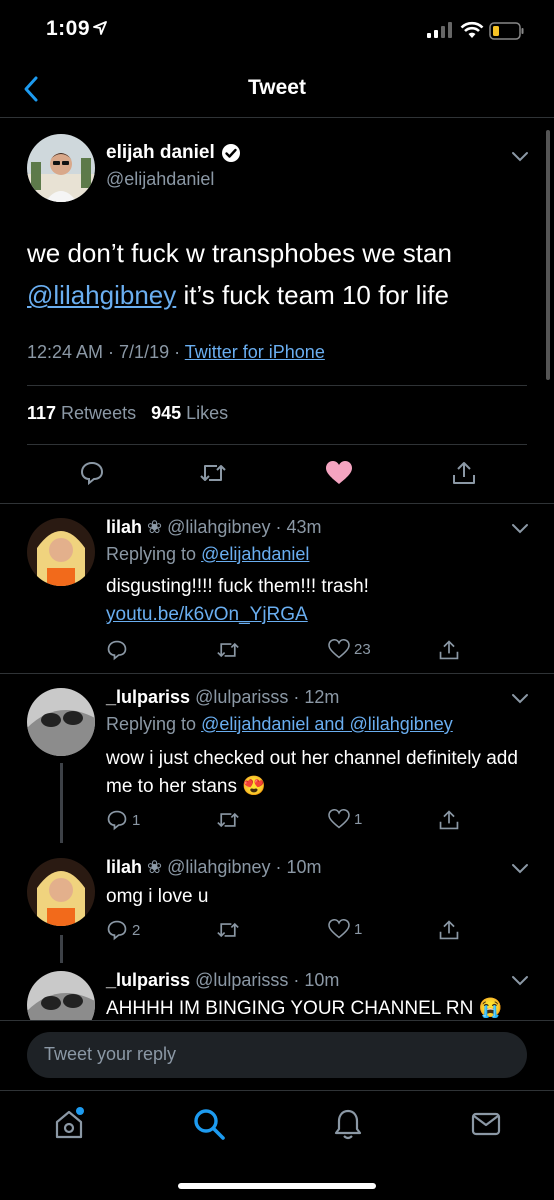 The height and width of the screenshot is (1200, 554). What do you see at coordinates (128, 413) in the screenshot?
I see `tweet-stats: 117 Retweets 945 Likes` at bounding box center [128, 413].